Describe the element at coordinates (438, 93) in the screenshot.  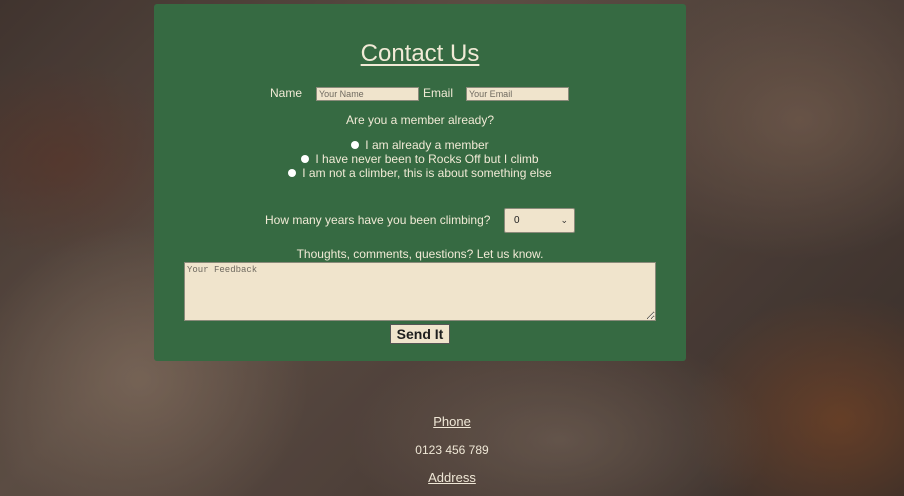
I see `email-label: Email` at that location.